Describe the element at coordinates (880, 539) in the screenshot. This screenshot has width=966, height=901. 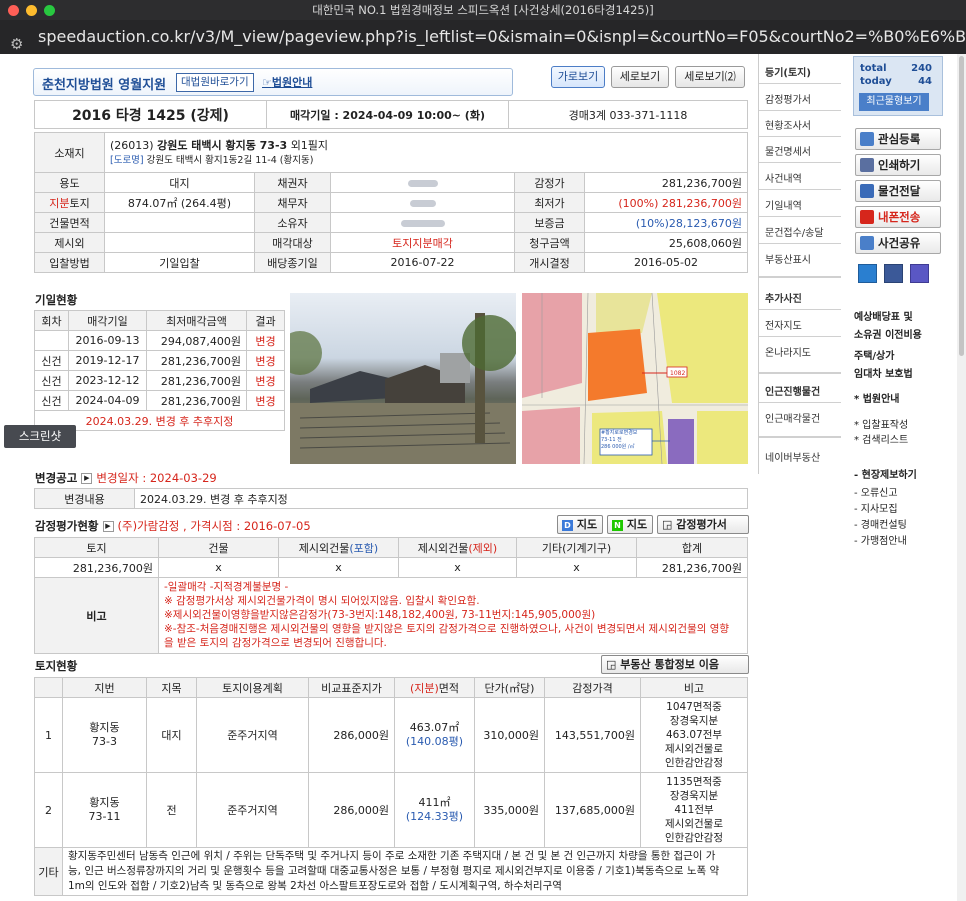
I see `franchise-link: - 가맹점안내` at that location.